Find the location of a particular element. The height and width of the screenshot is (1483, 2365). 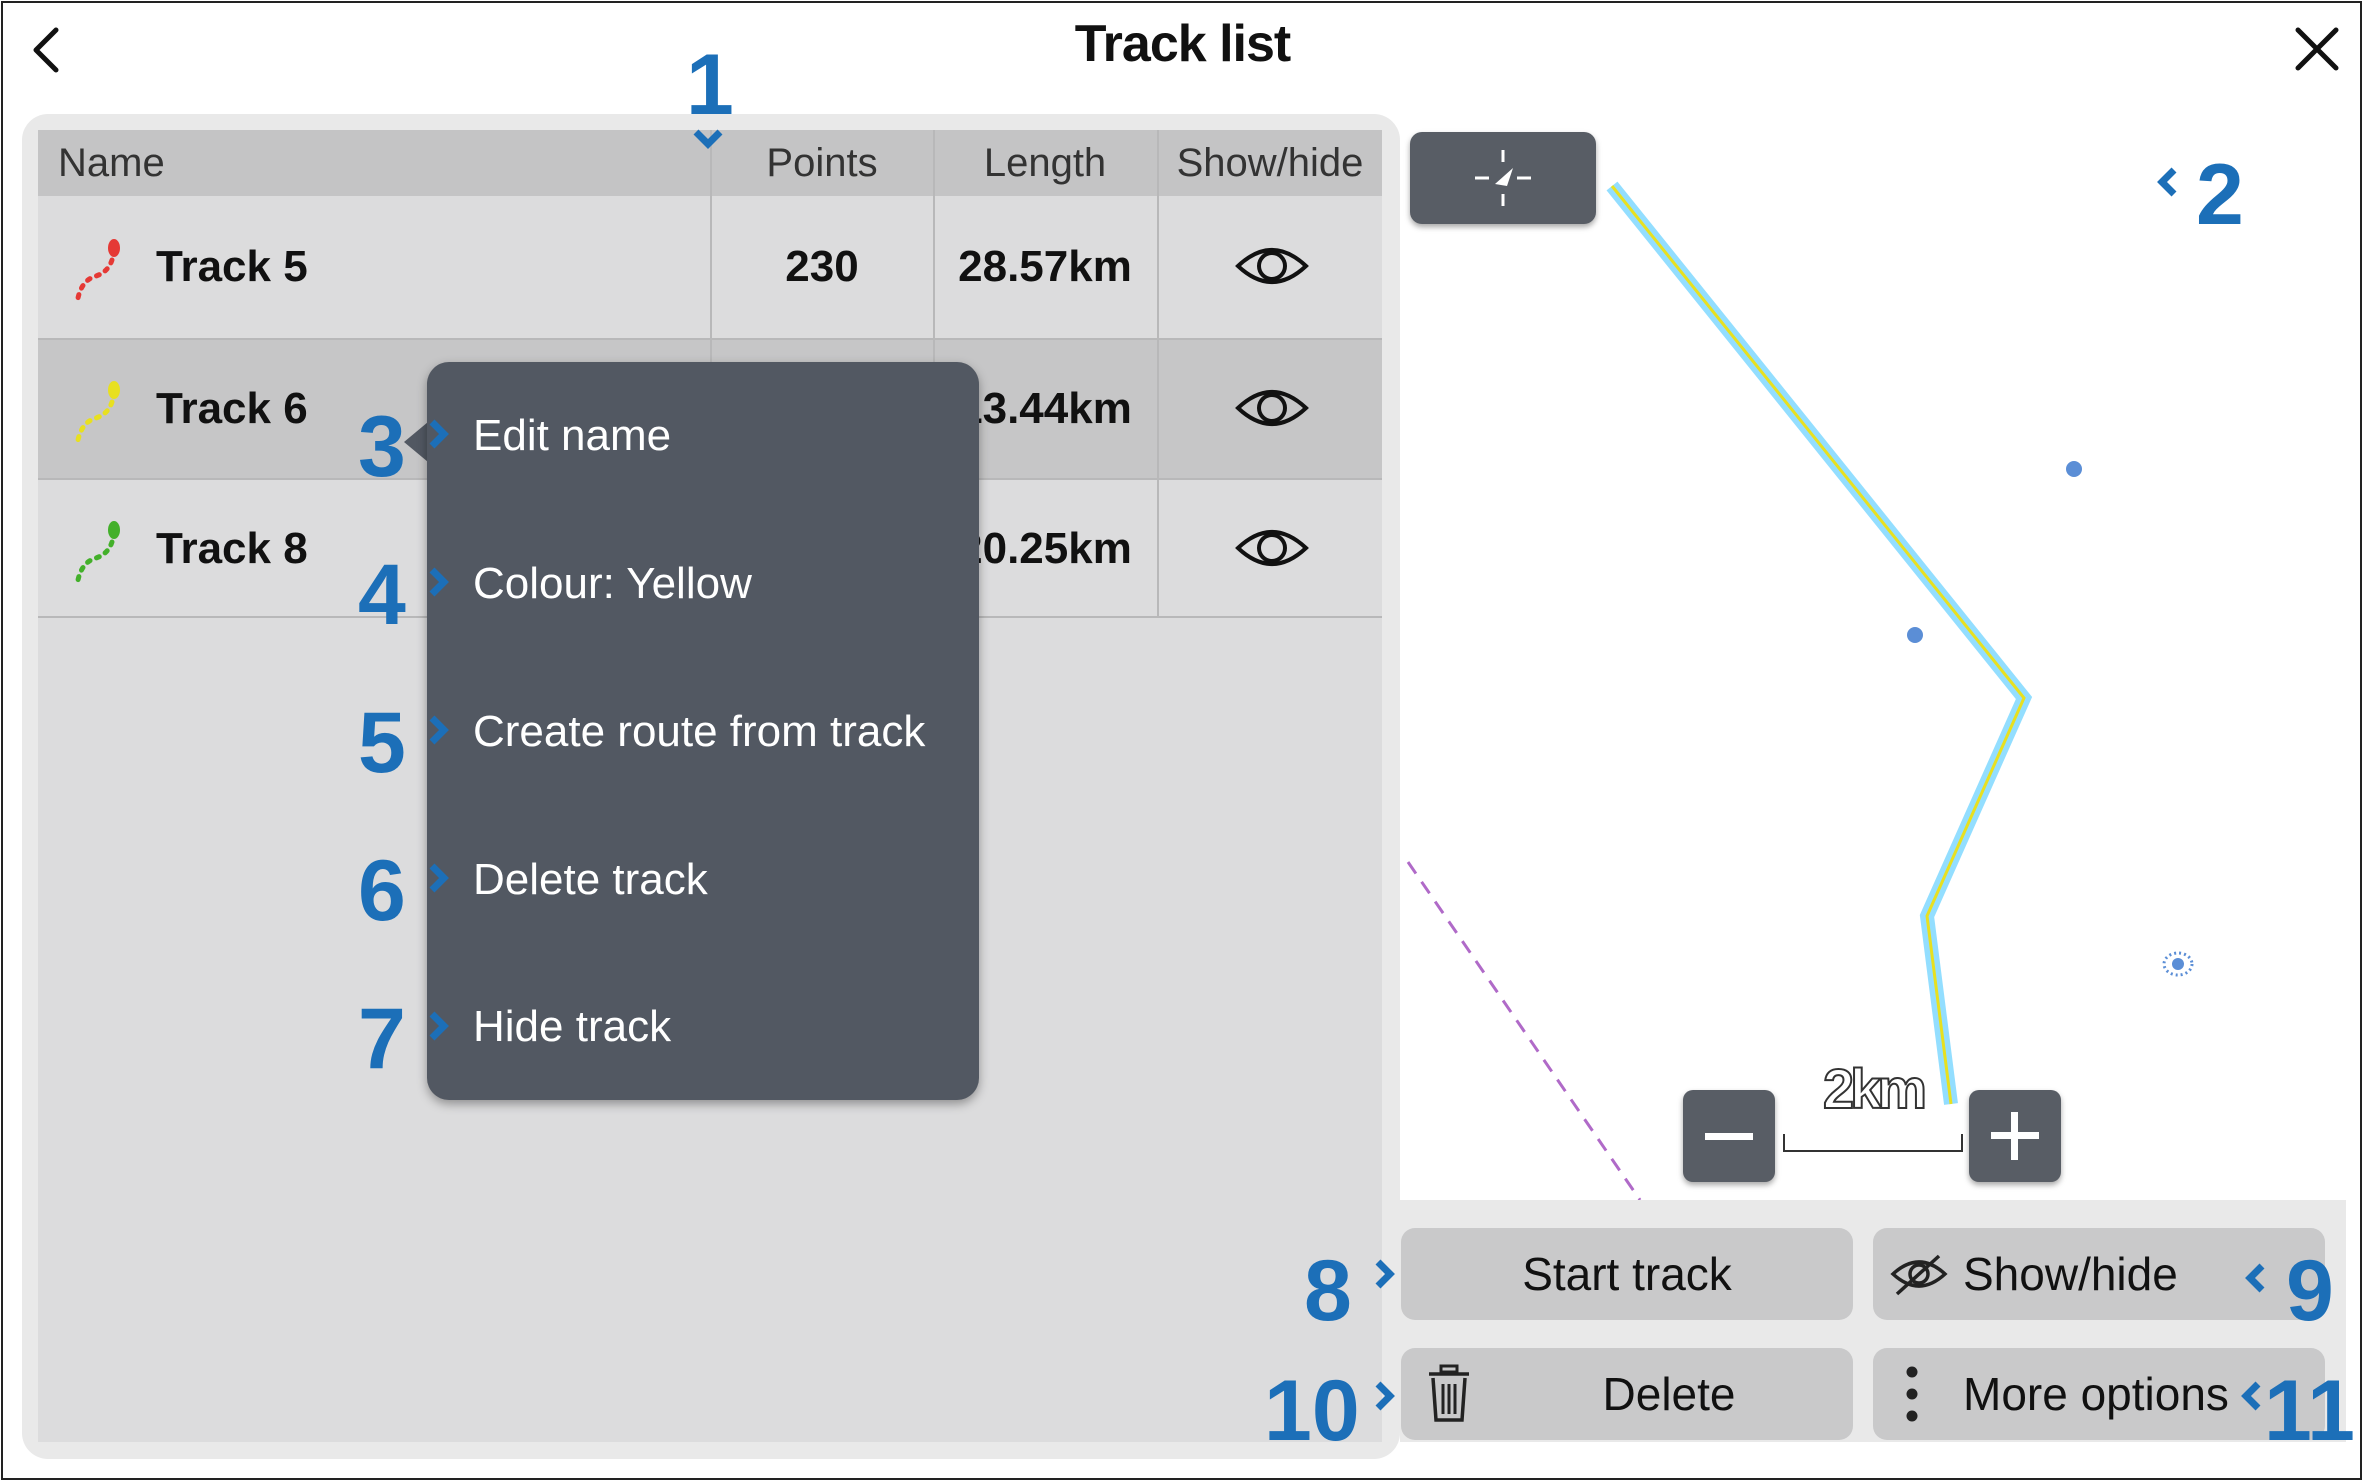

callout-3: 3 is located at coordinates (382, 447).